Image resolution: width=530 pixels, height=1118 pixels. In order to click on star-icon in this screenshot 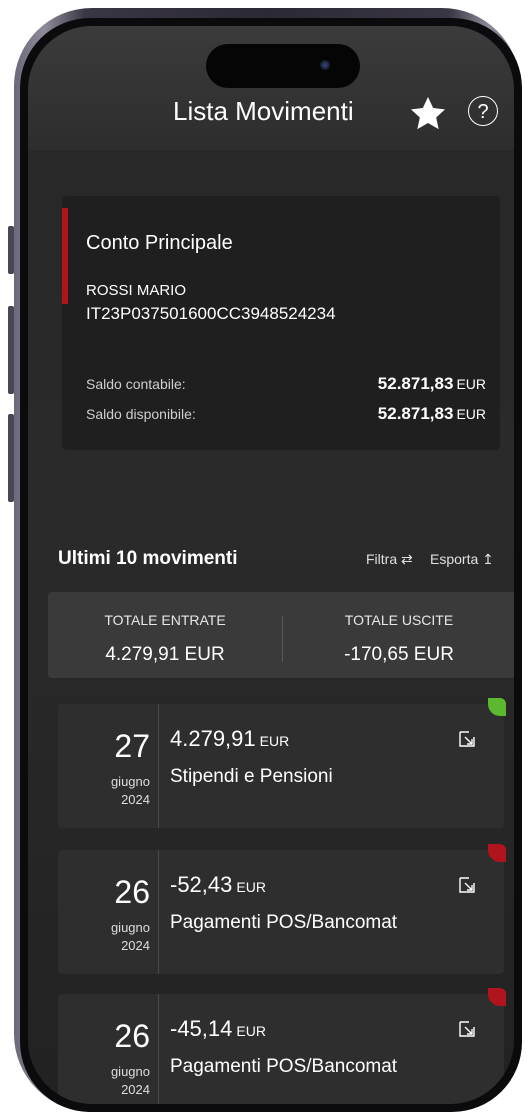, I will do `click(428, 114)`.